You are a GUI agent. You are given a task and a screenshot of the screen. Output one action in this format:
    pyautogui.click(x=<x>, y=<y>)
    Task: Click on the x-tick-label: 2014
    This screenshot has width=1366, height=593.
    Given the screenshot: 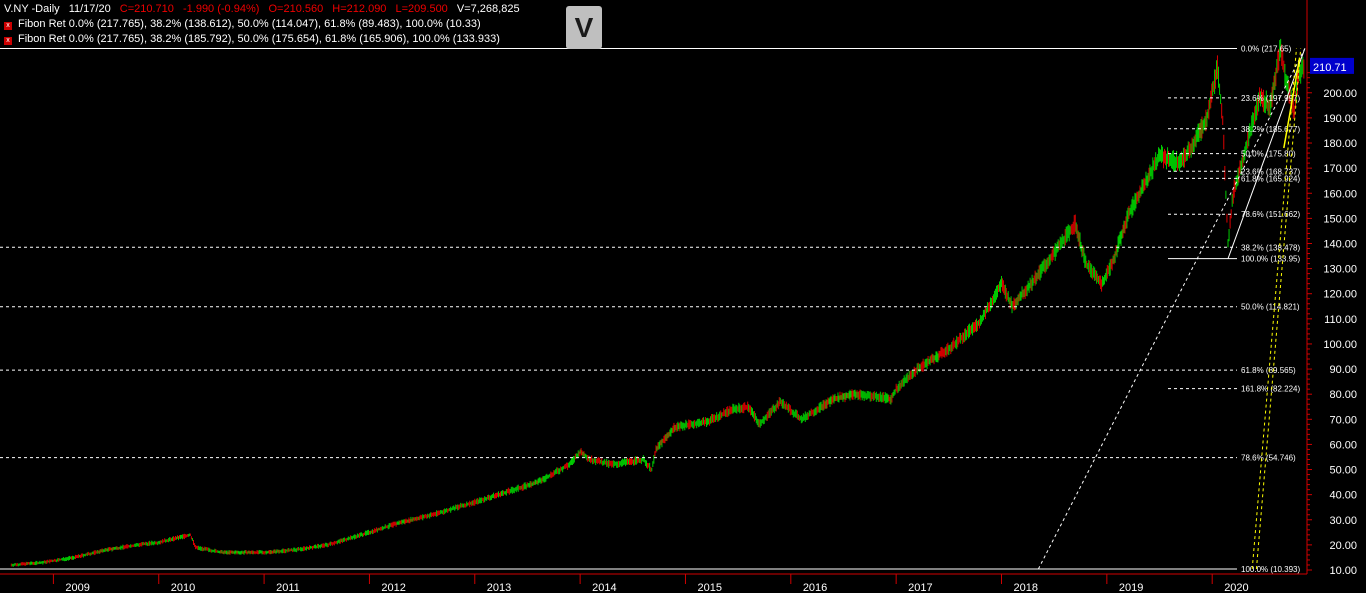 What is the action you would take?
    pyautogui.click(x=604, y=587)
    